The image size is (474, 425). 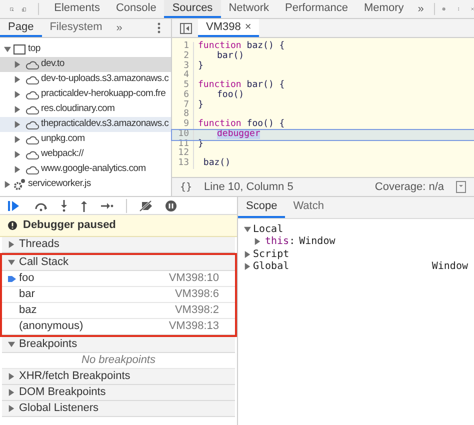 What do you see at coordinates (118, 327) in the screenshot?
I see `call-frame: (anonymous) VM398:13` at bounding box center [118, 327].